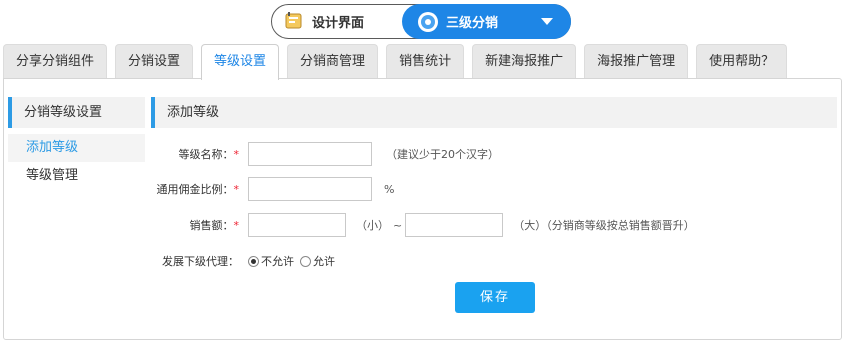  I want to click on gear-icon, so click(428, 21).